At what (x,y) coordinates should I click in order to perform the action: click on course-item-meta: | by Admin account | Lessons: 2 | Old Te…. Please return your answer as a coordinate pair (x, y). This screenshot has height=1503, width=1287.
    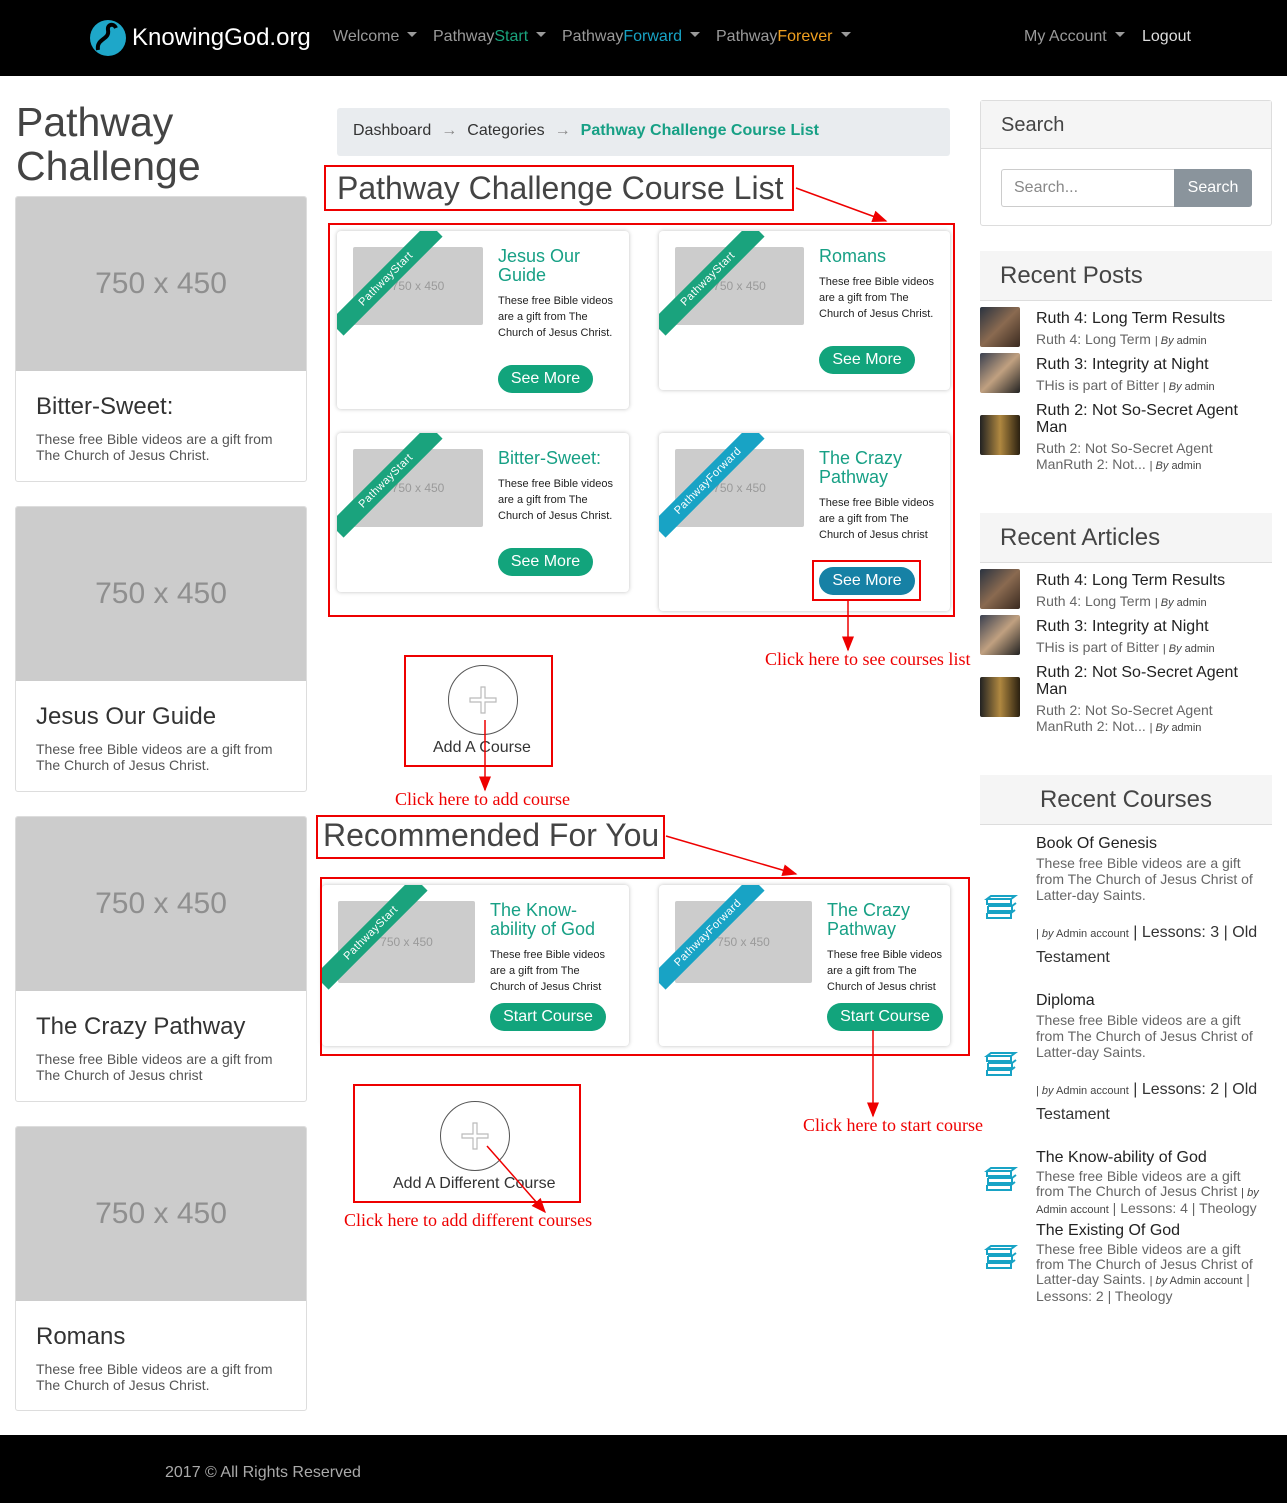
    Looking at the image, I should click on (1147, 1102).